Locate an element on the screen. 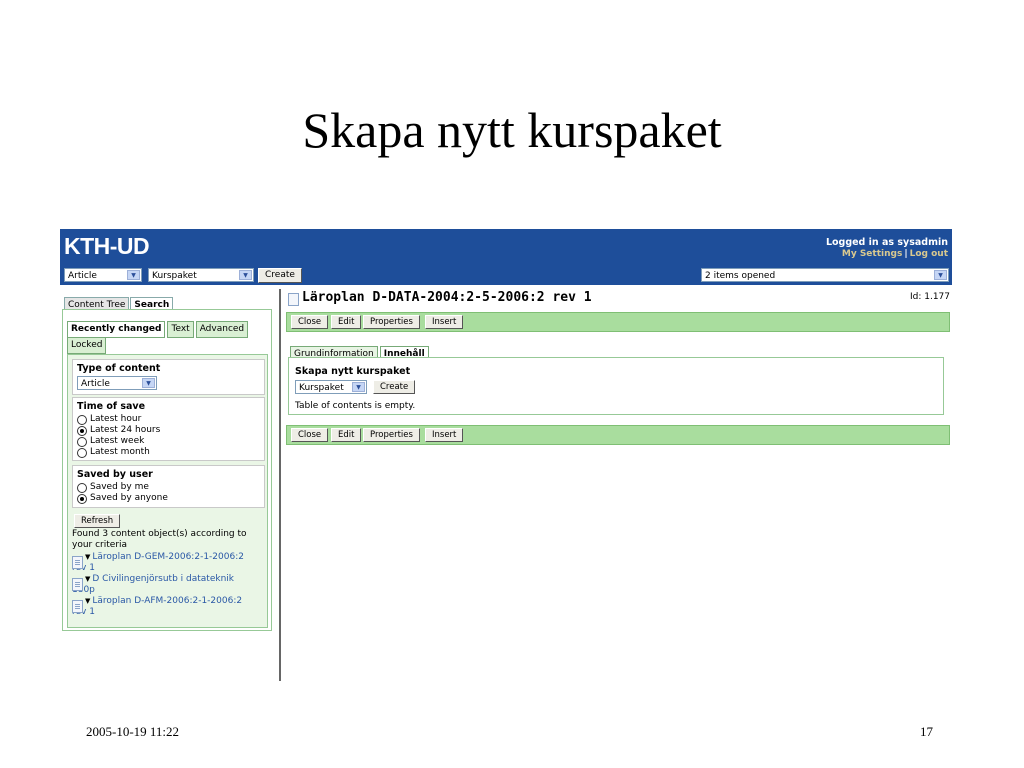 The width and height of the screenshot is (1024, 768). items-opened-value: 2 items opened is located at coordinates (740, 276).